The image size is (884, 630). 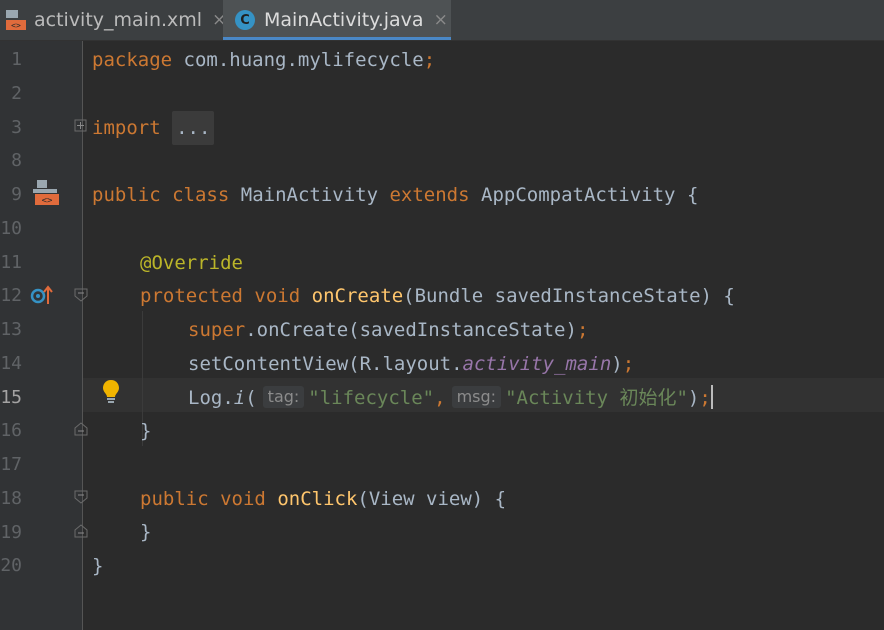 I want to click on tab-activity-main-xml: <> activity_main.xml ×, so click(x=113, y=20).